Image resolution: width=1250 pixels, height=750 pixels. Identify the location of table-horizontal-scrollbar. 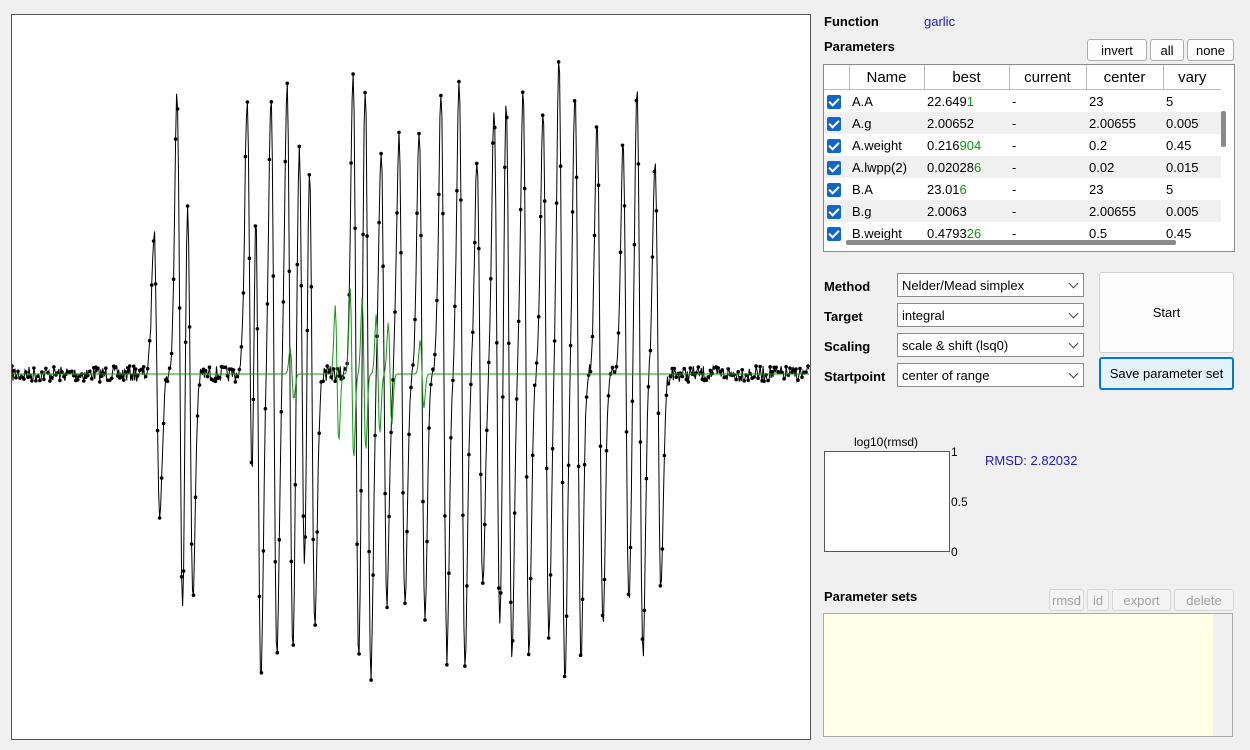
(1011, 242).